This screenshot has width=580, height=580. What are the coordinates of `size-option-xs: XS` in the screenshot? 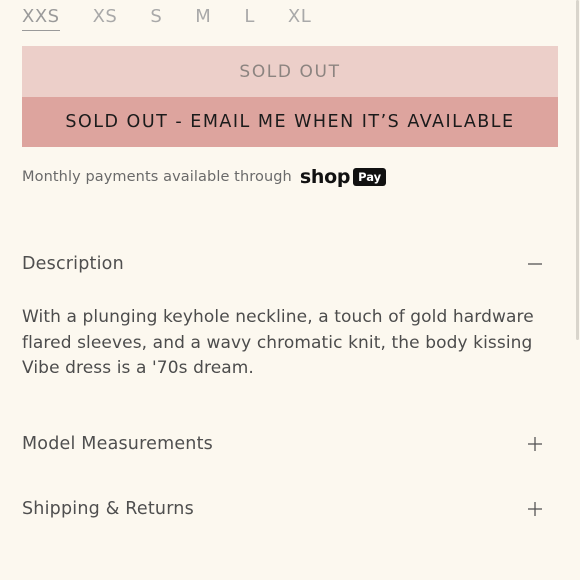 It's located at (105, 18).